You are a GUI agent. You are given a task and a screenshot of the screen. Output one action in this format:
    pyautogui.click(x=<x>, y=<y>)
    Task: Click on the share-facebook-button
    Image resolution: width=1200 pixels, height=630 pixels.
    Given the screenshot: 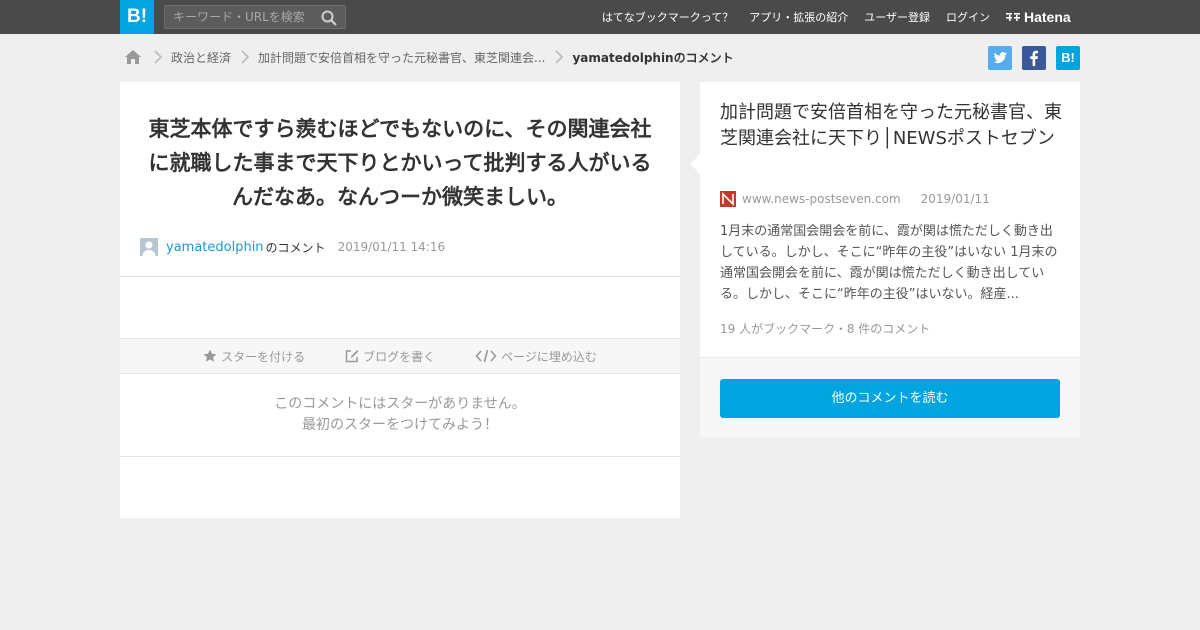 What is the action you would take?
    pyautogui.click(x=1034, y=58)
    